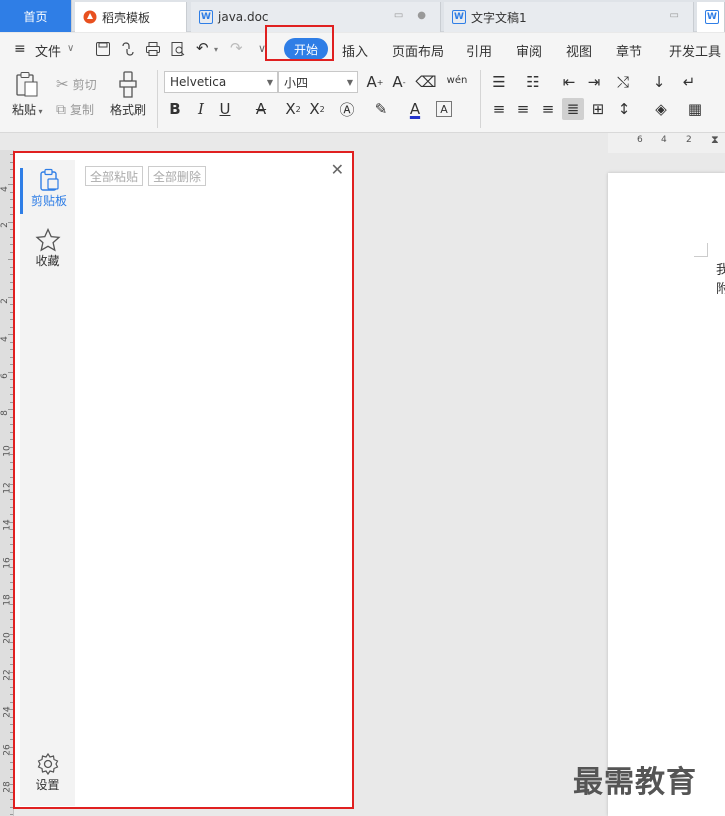  Describe the element at coordinates (76, 84) in the screenshot. I see `cut-button: ✂ 剪切` at that location.